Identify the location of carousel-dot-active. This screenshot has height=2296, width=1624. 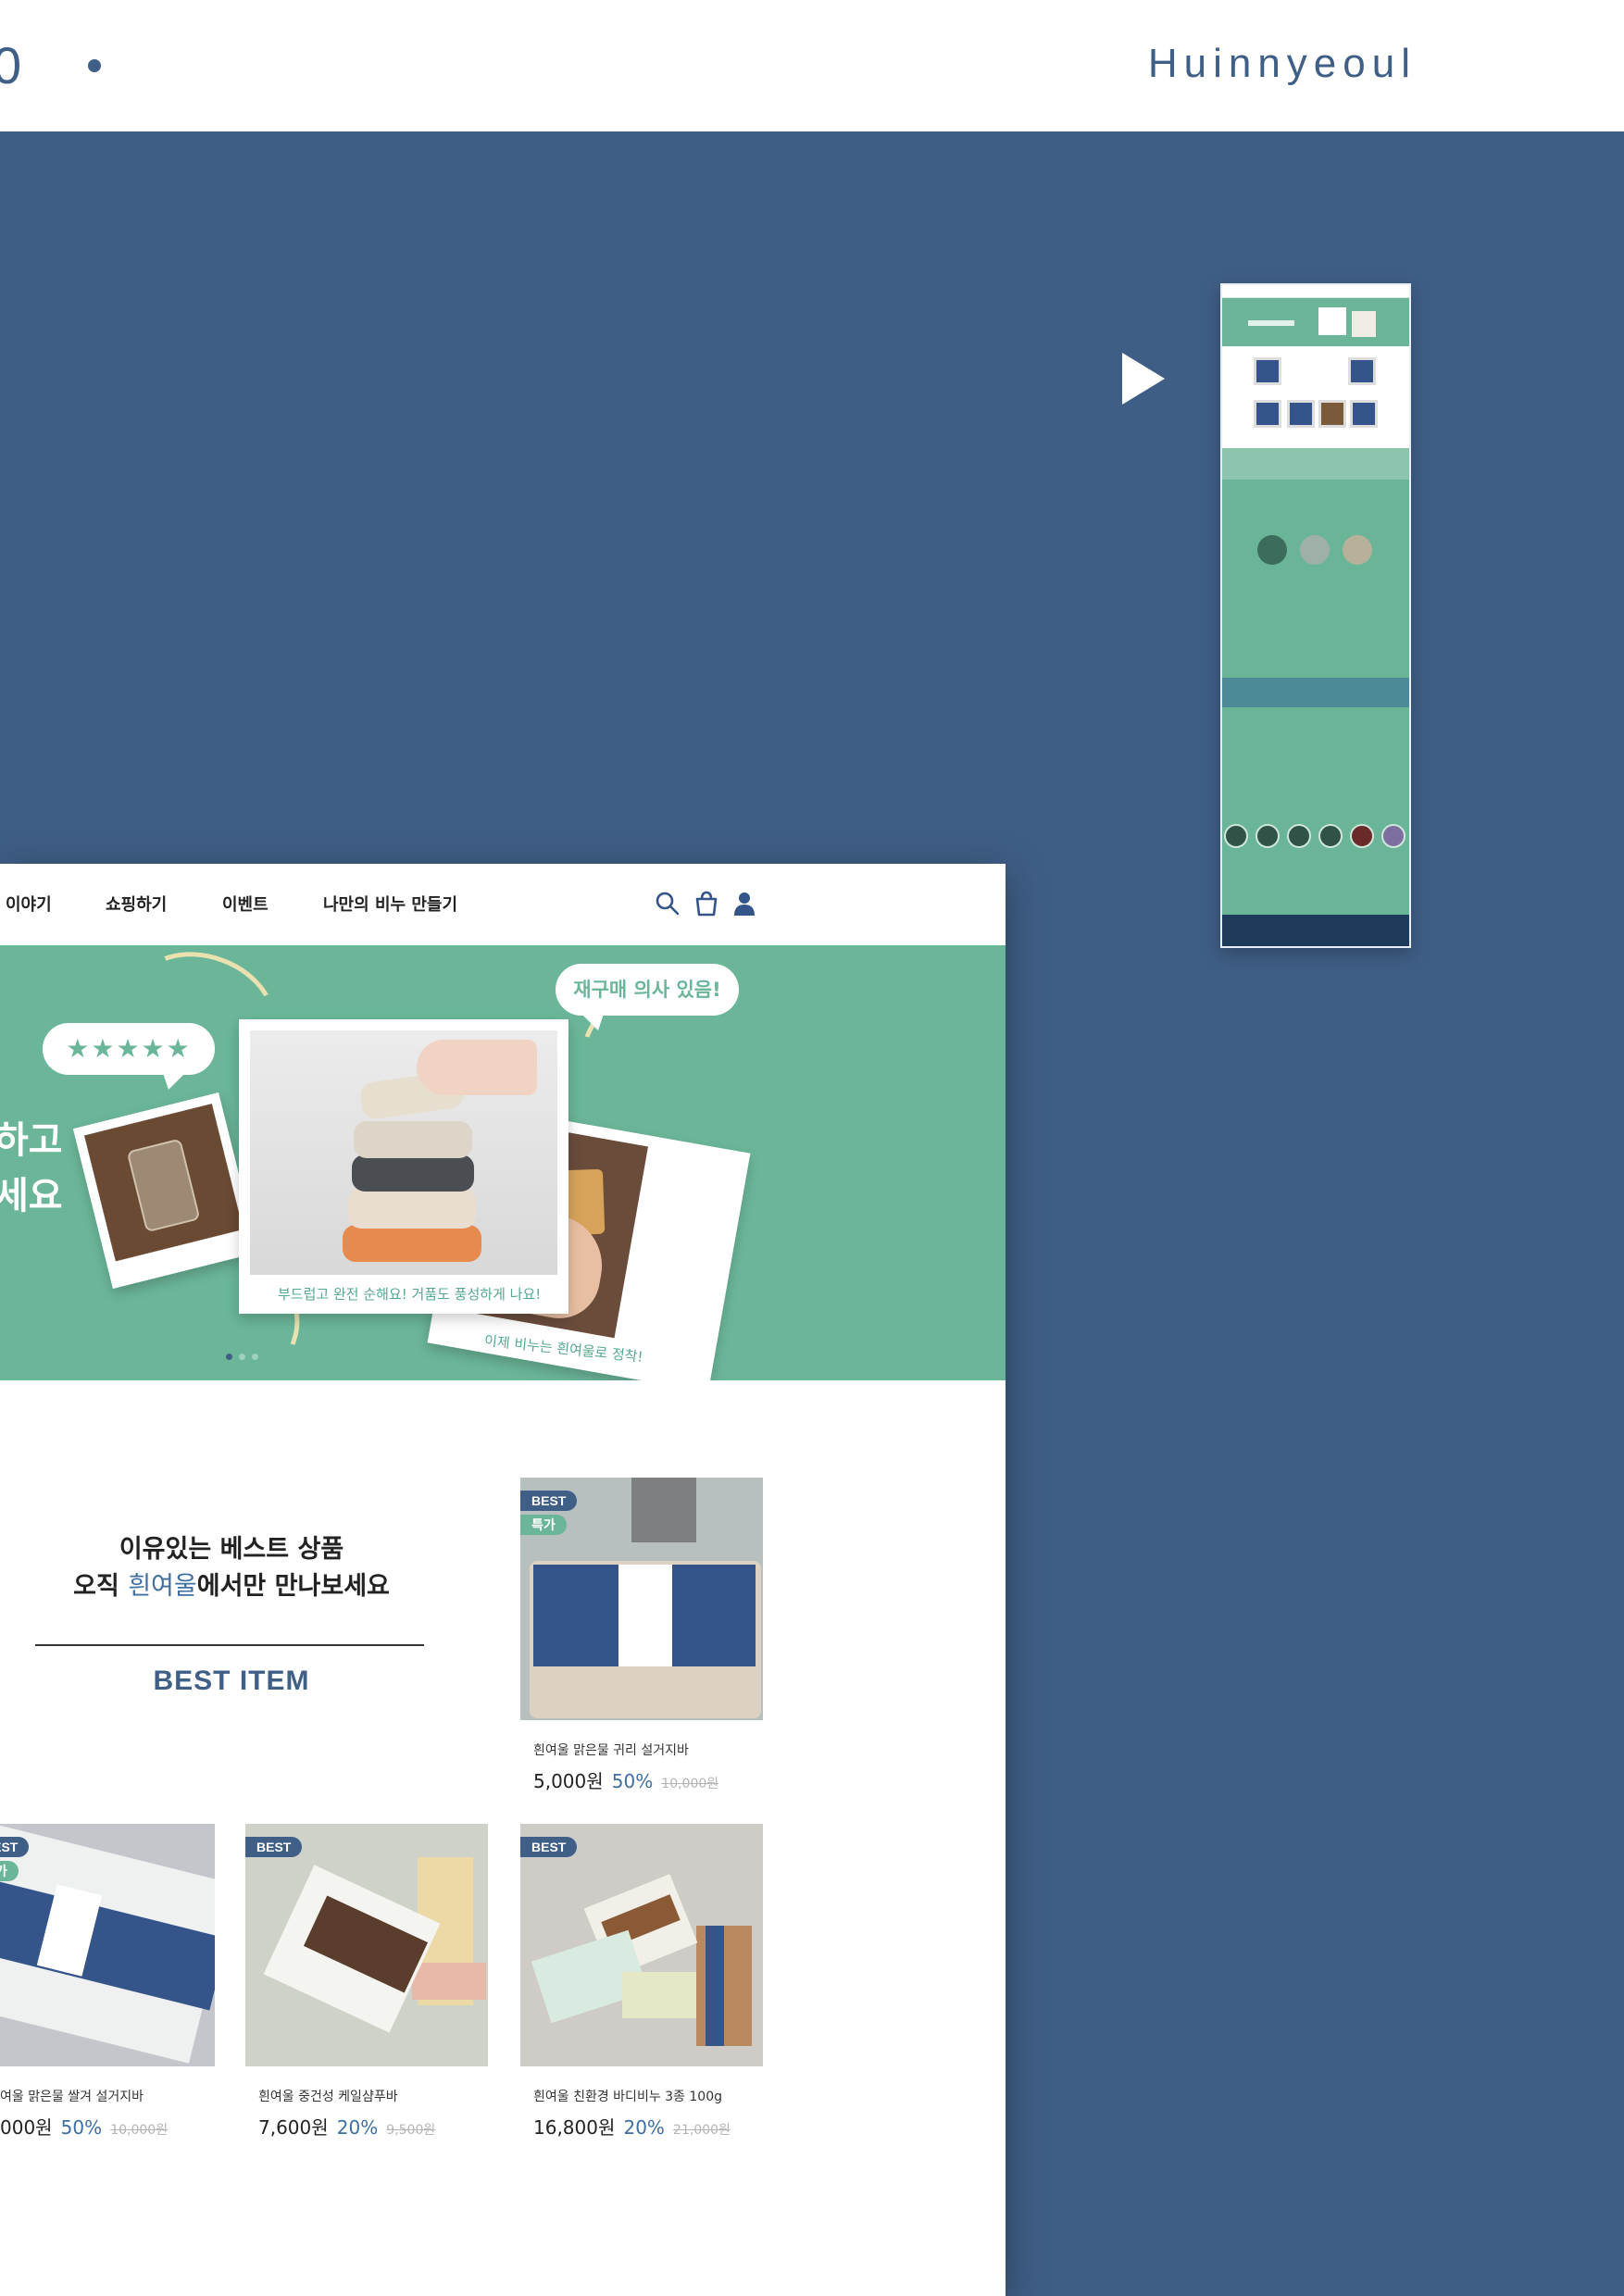
(229, 1357).